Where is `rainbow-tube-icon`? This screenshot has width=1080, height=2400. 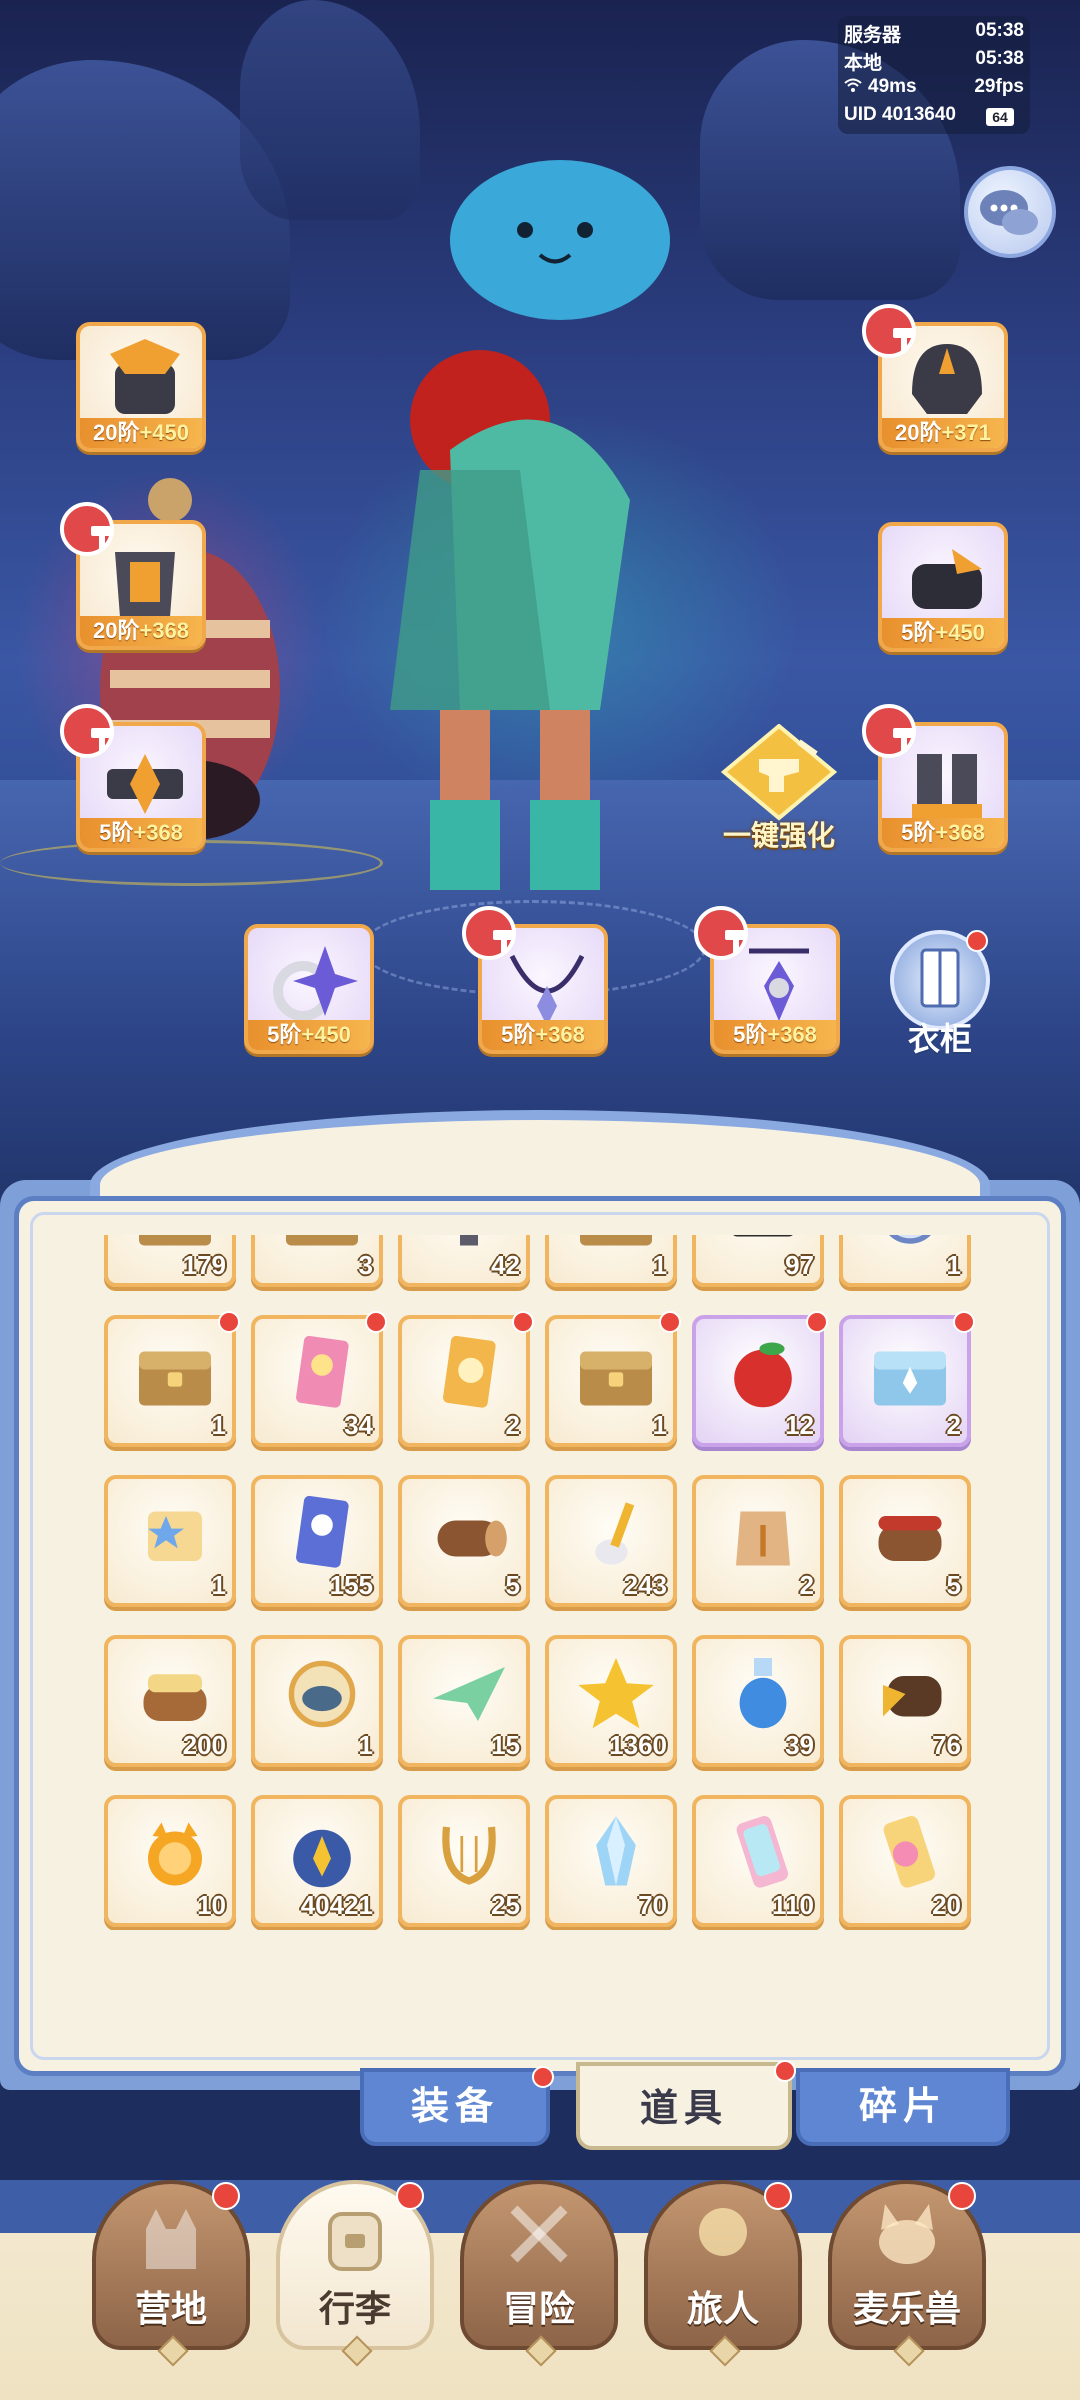
rainbow-tube-icon is located at coordinates (762, 1852).